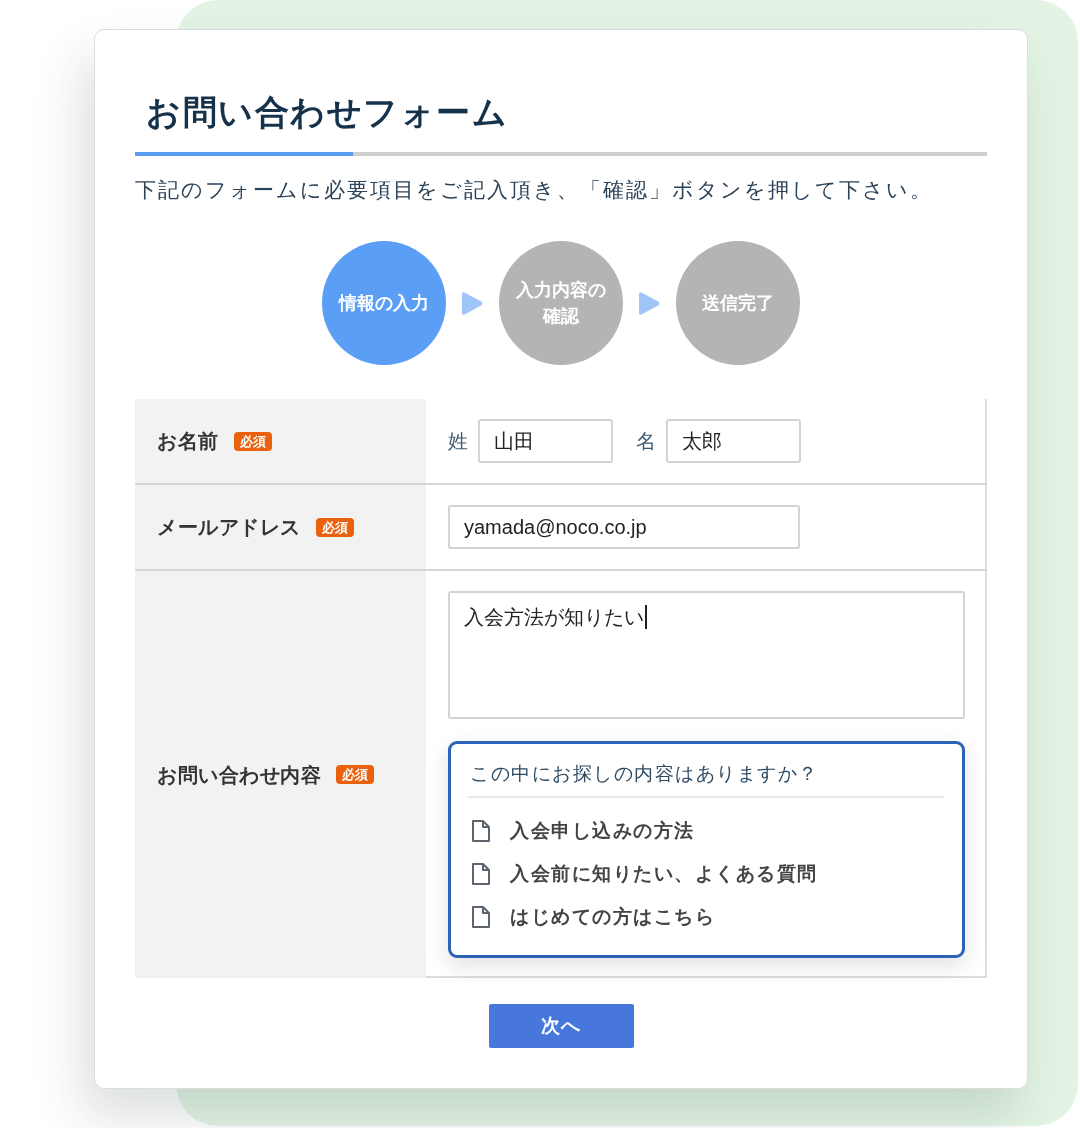  What do you see at coordinates (188, 441) in the screenshot?
I see `field-label: お名前` at bounding box center [188, 441].